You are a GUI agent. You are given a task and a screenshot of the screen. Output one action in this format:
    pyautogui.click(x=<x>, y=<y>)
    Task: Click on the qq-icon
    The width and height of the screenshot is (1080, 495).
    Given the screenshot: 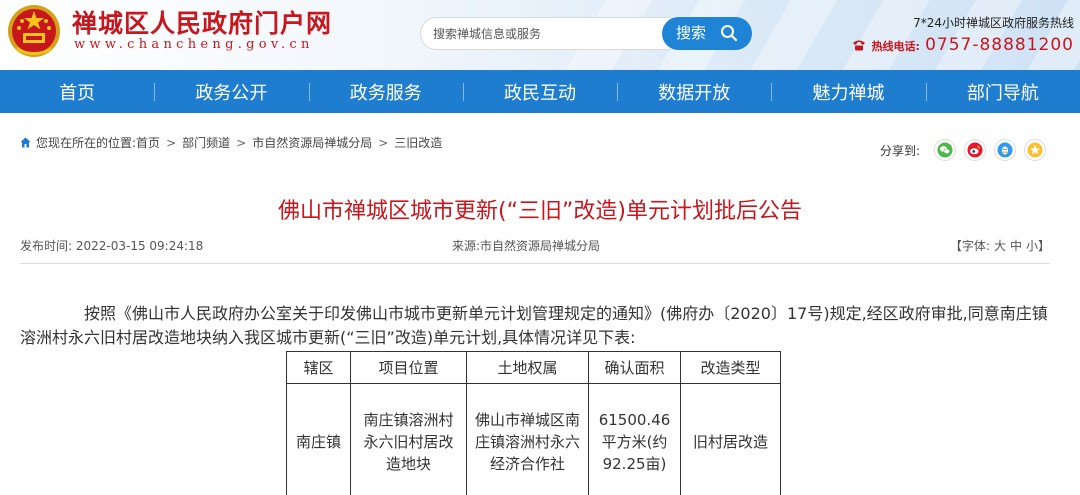 What is the action you would take?
    pyautogui.click(x=1005, y=150)
    